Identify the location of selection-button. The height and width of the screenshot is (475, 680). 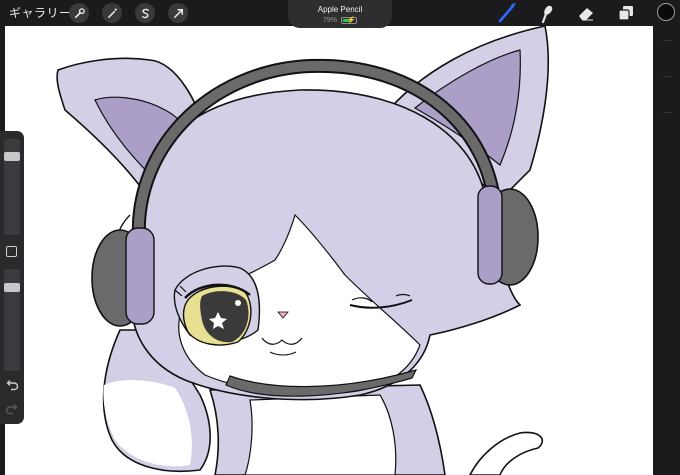
(145, 13).